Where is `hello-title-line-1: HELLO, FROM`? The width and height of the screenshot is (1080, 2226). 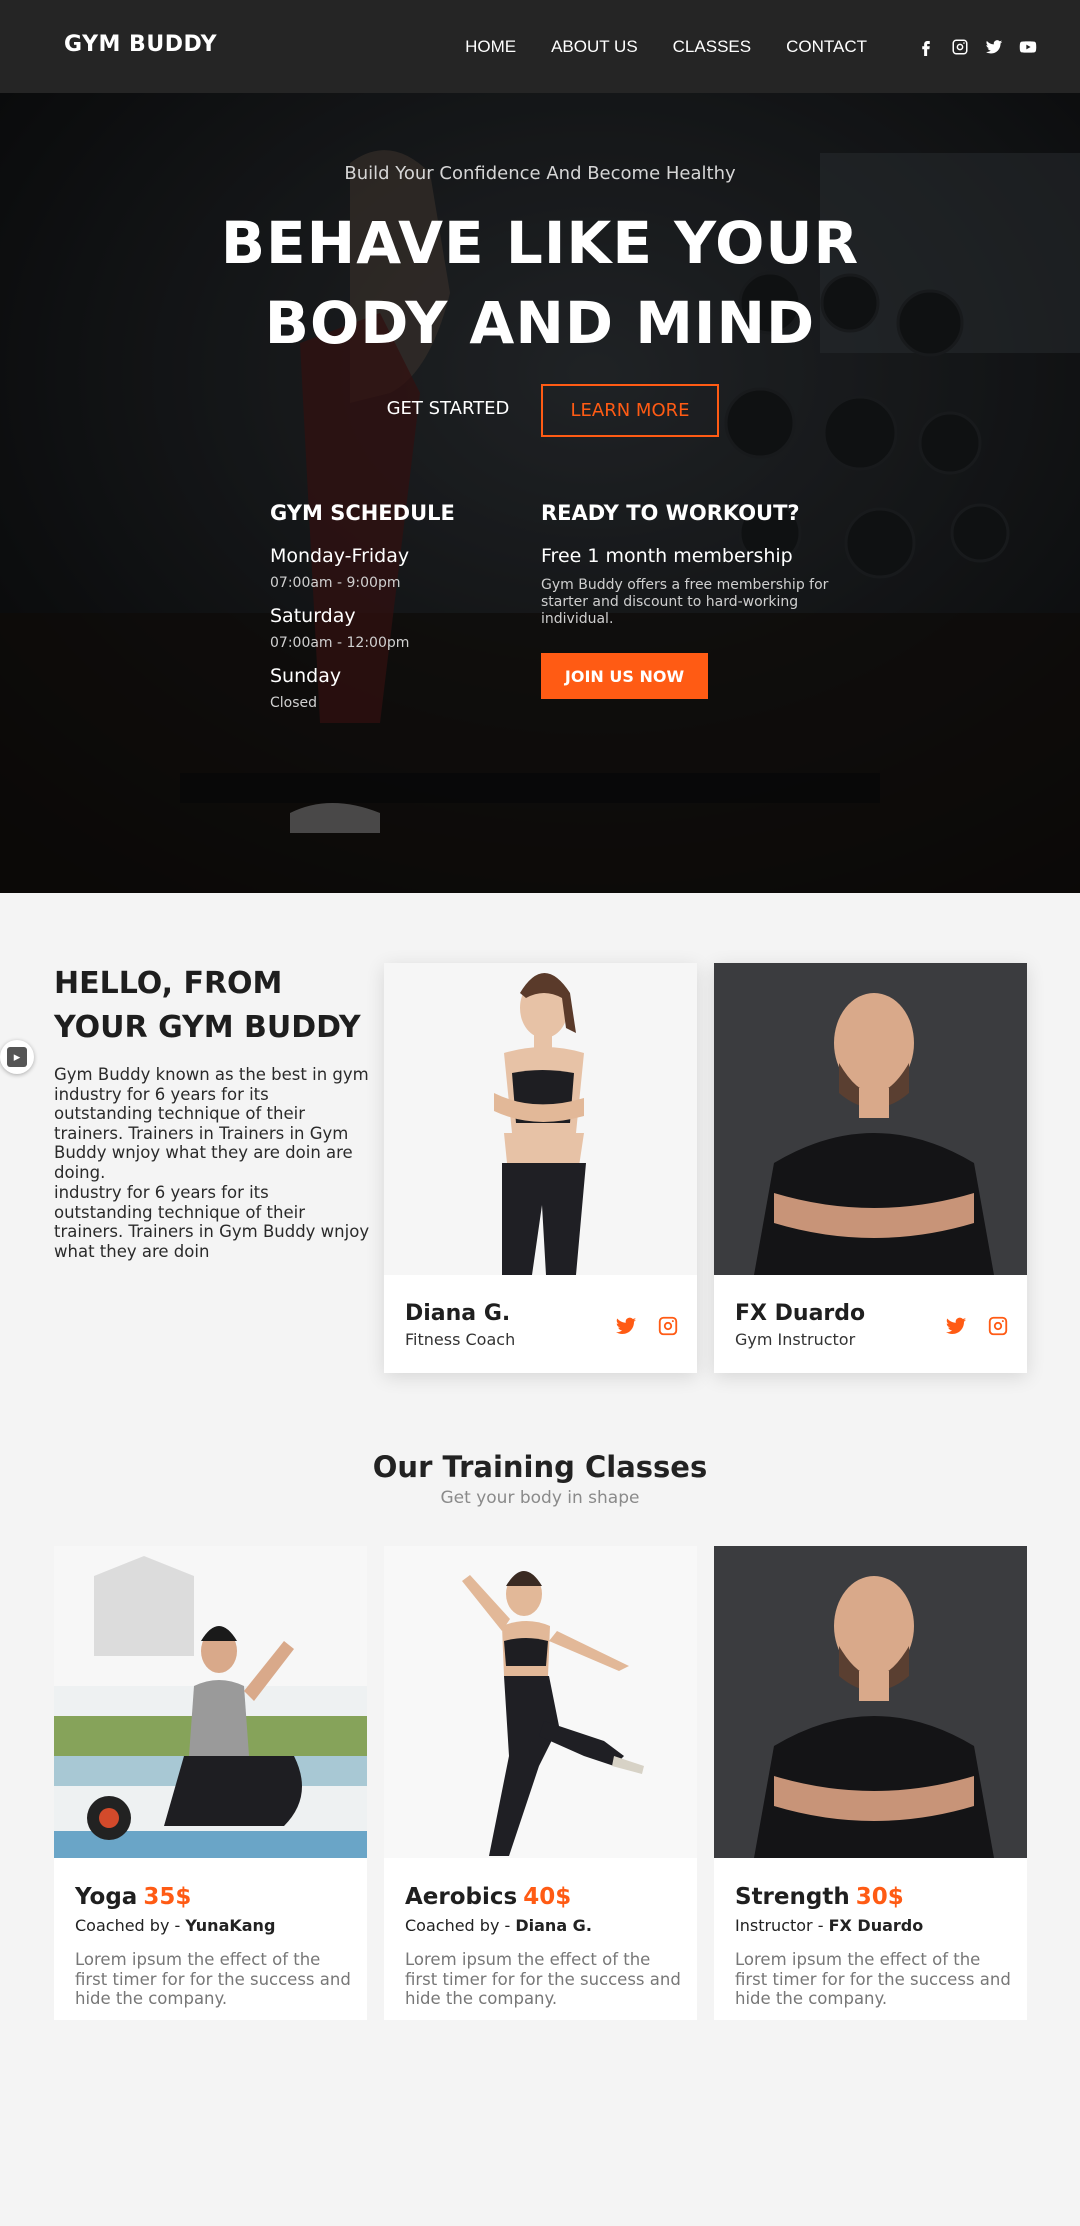 hello-title-line-1: HELLO, FROM is located at coordinates (168, 983).